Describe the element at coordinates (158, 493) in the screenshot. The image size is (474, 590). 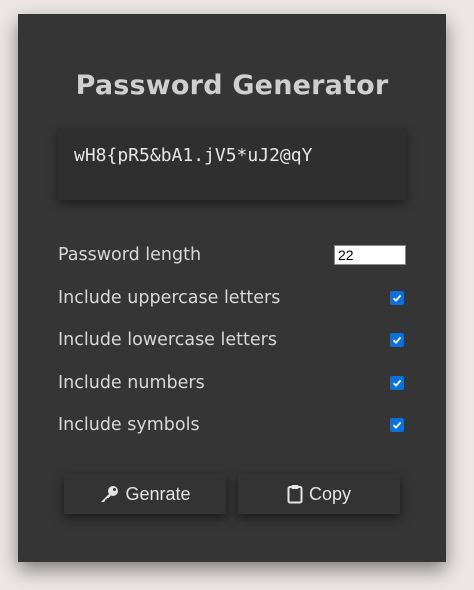
I see `generate-button-label: Genrate` at that location.